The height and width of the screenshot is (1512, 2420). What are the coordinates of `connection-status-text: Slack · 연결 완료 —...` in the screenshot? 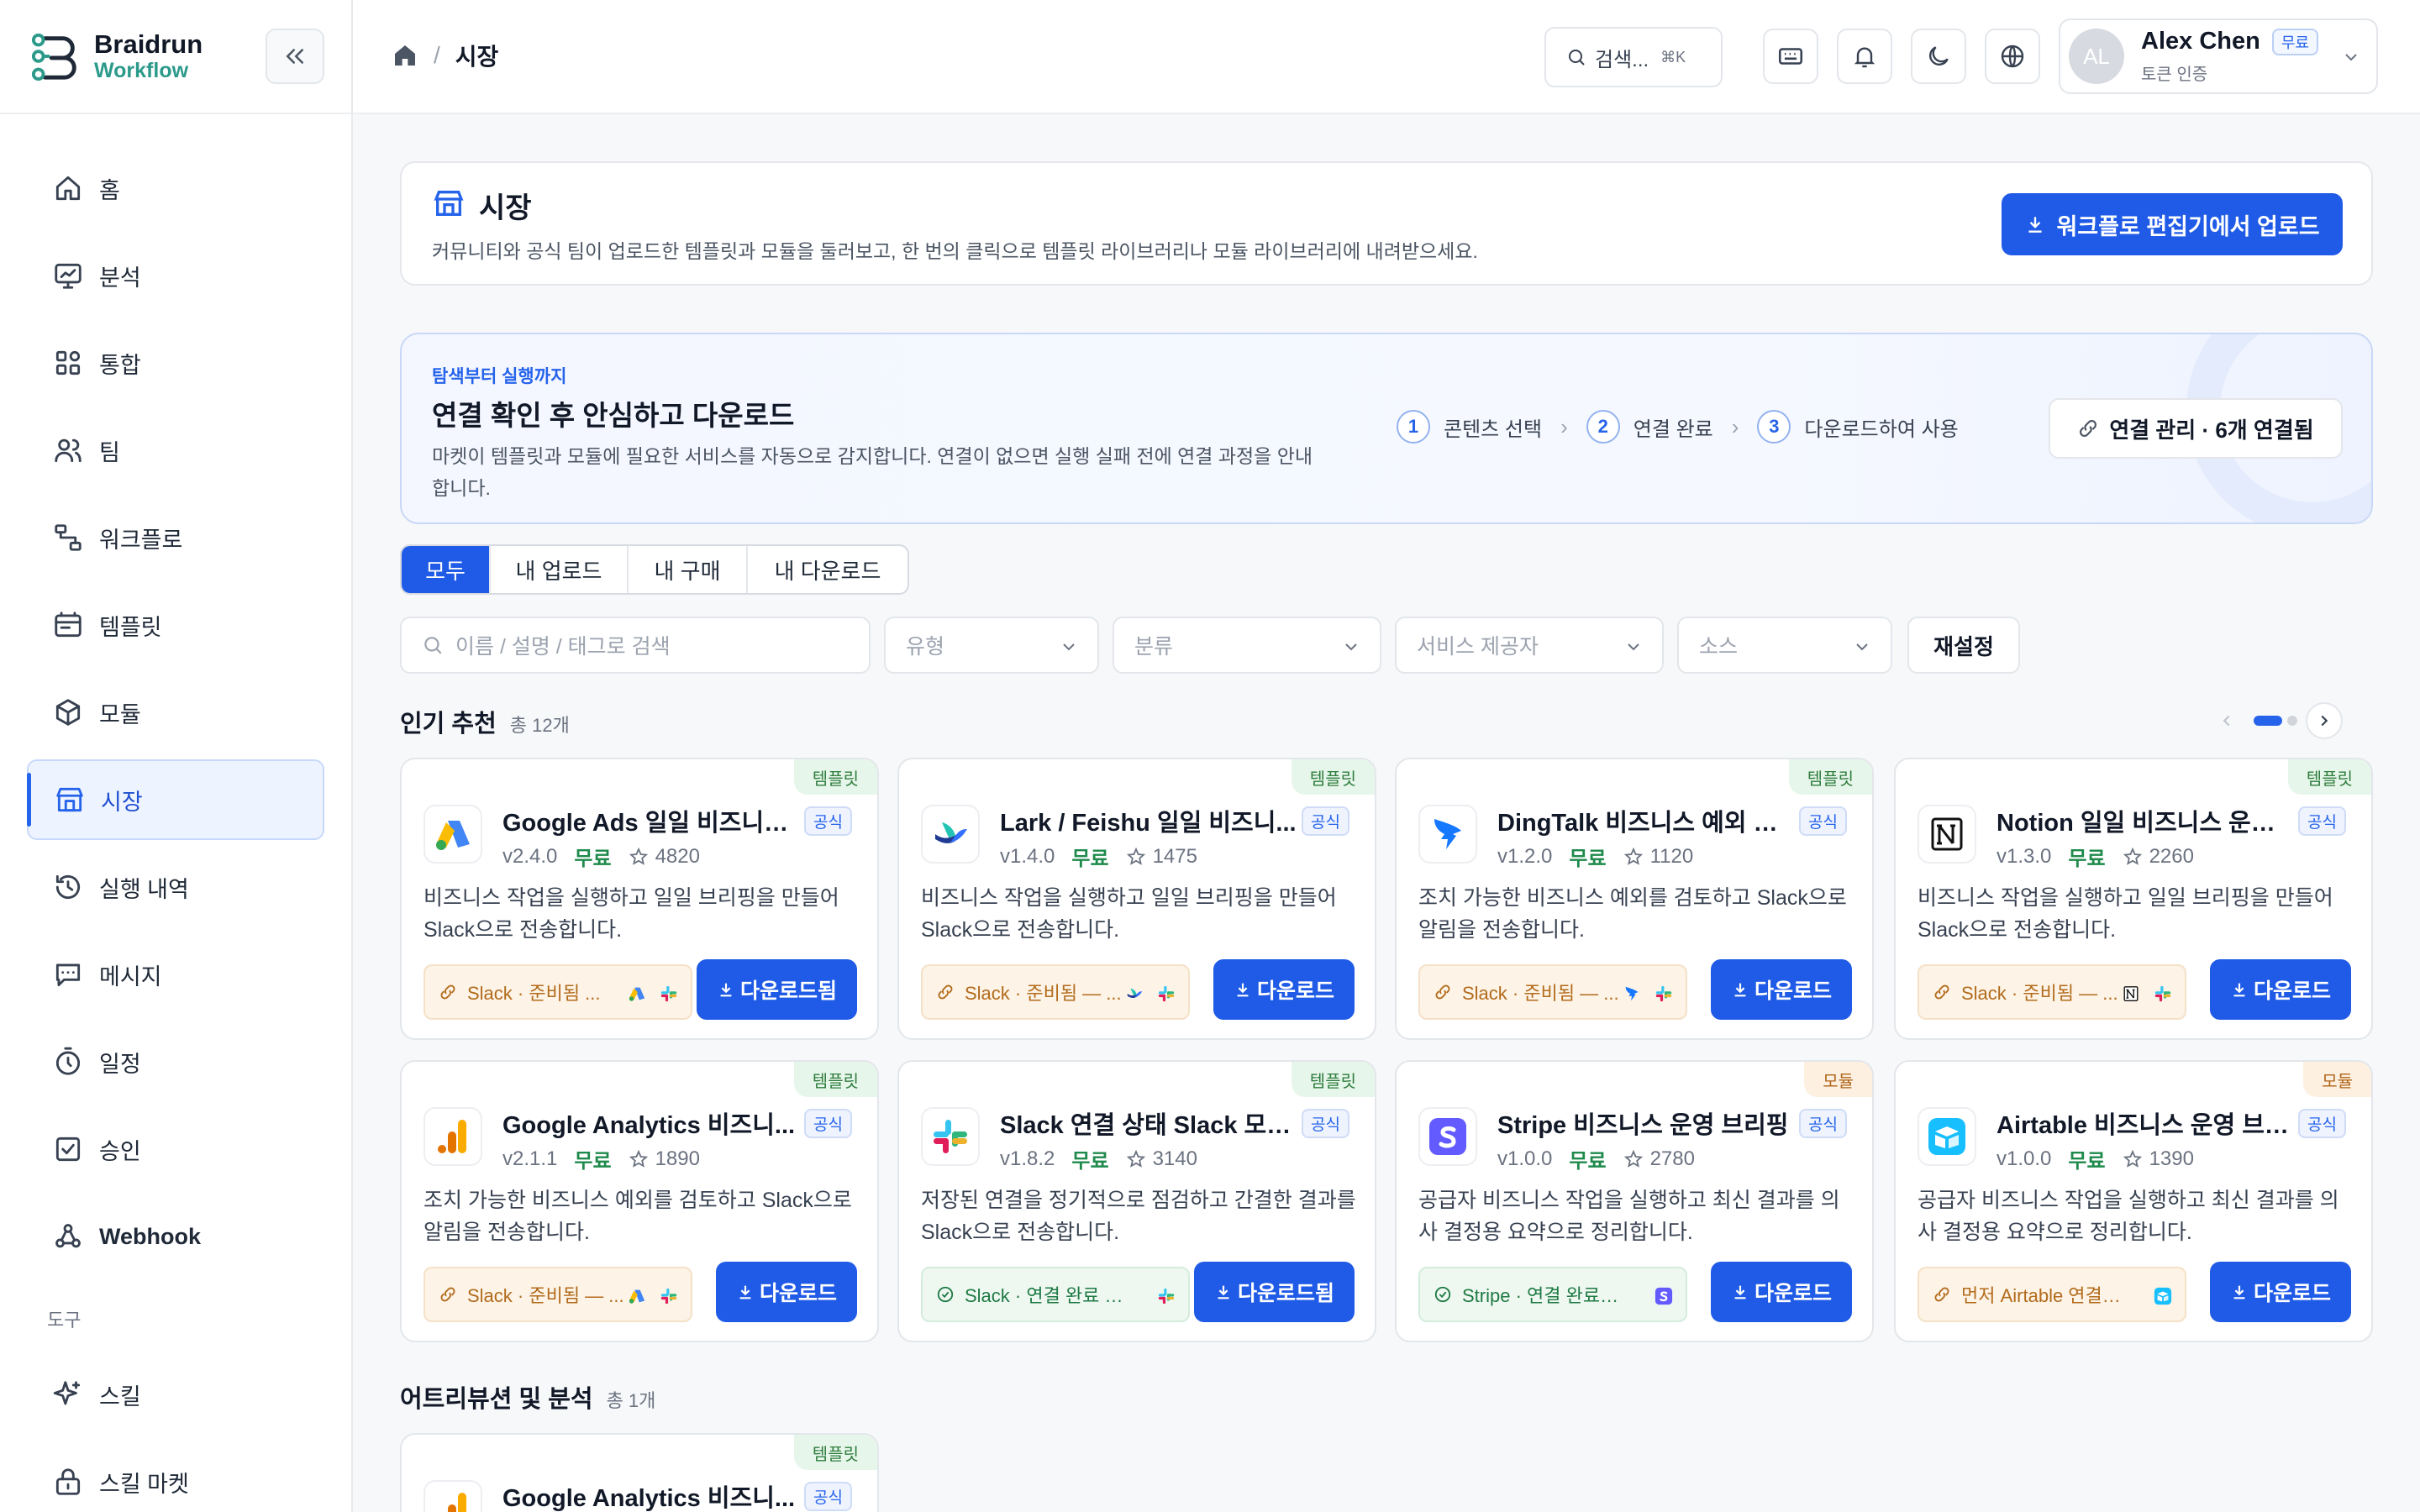 It's located at (1044, 1295).